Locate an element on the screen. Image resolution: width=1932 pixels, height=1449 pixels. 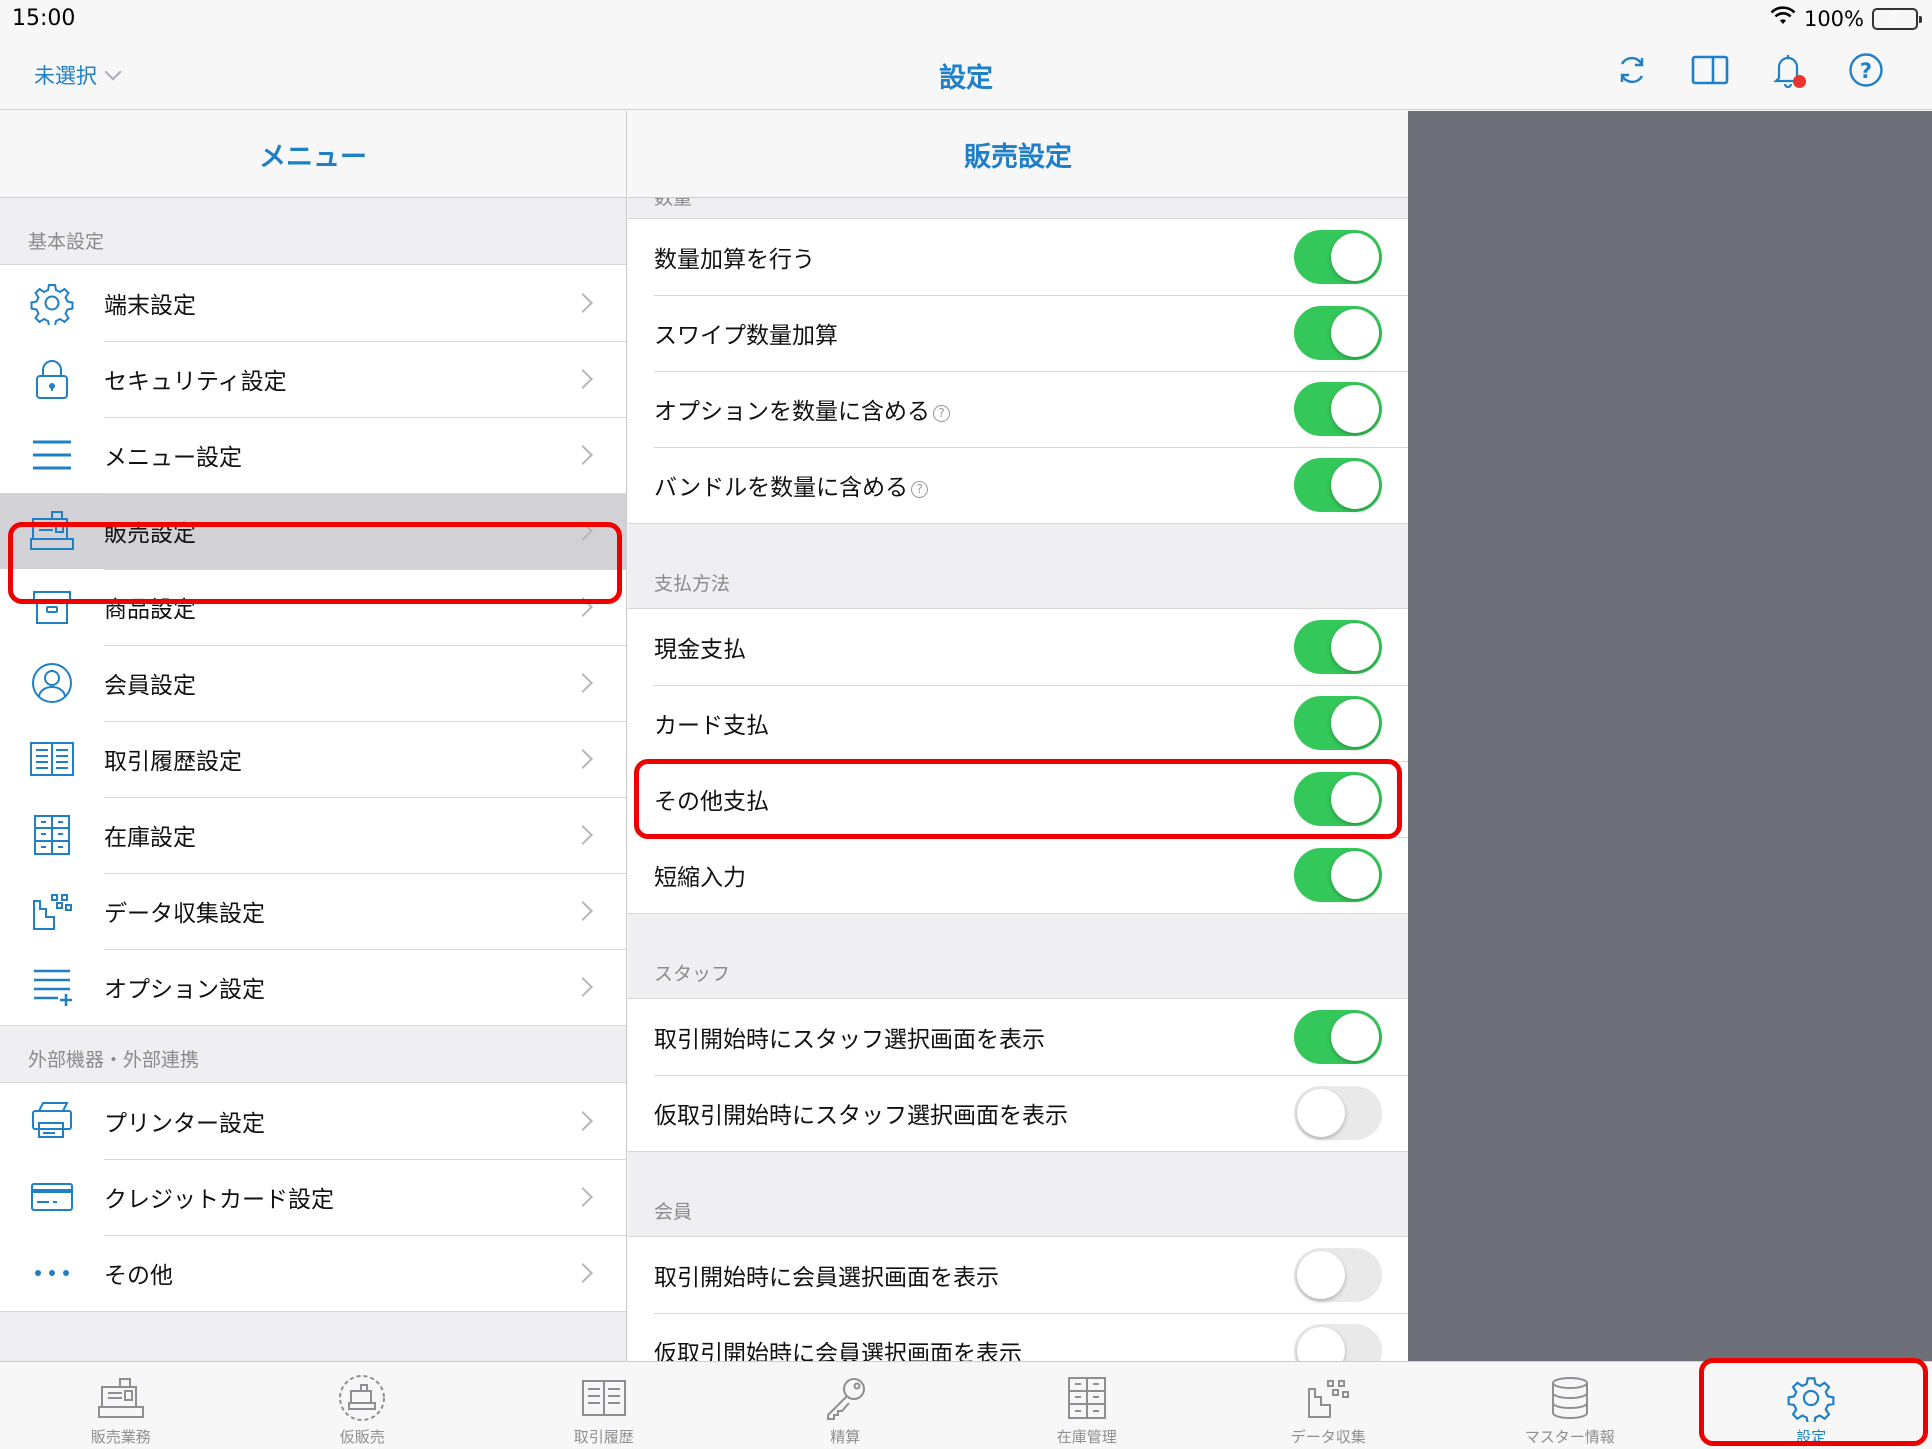
store-selector-label: 未選択 is located at coordinates (65, 76).